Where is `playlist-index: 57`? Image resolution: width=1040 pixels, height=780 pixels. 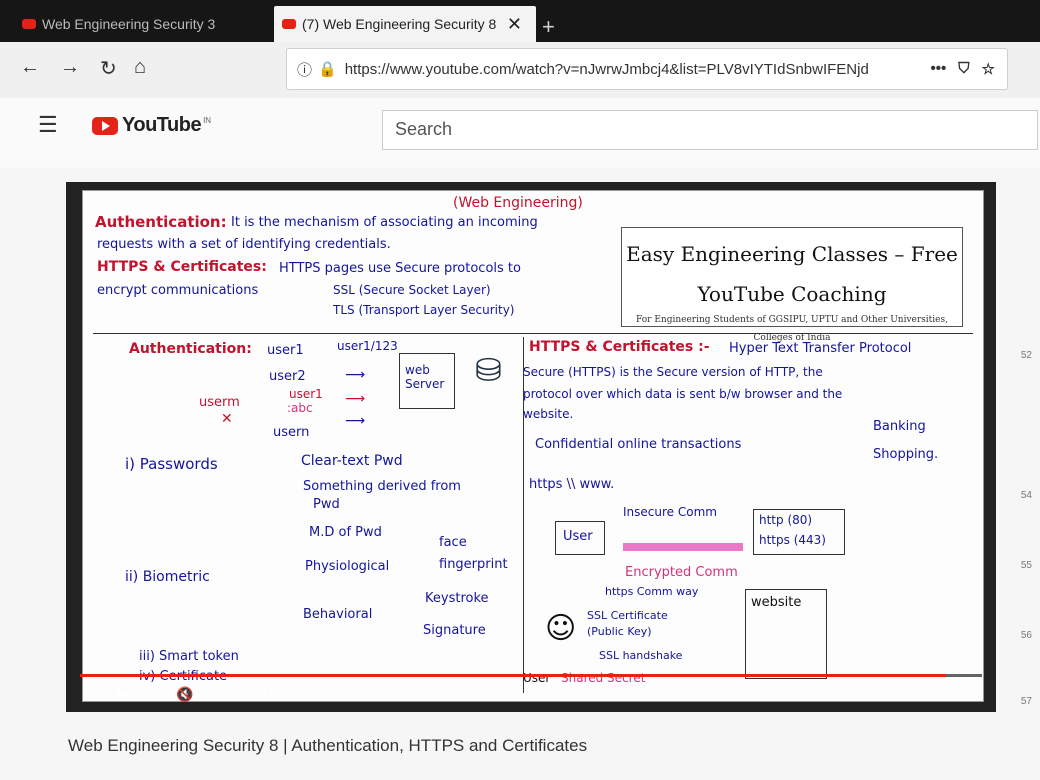
playlist-index: 57 is located at coordinates (1026, 701).